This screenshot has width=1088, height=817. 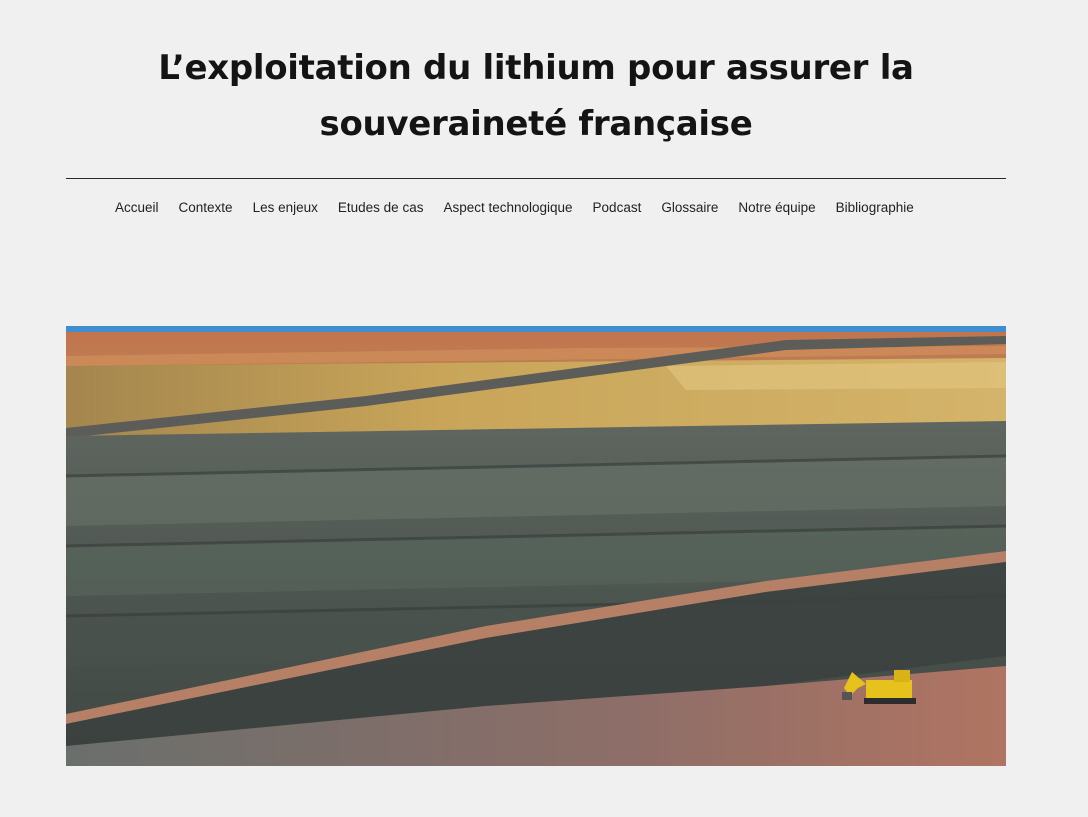 What do you see at coordinates (689, 207) in the screenshot?
I see `nav-item-glossaire: Glossaire` at bounding box center [689, 207].